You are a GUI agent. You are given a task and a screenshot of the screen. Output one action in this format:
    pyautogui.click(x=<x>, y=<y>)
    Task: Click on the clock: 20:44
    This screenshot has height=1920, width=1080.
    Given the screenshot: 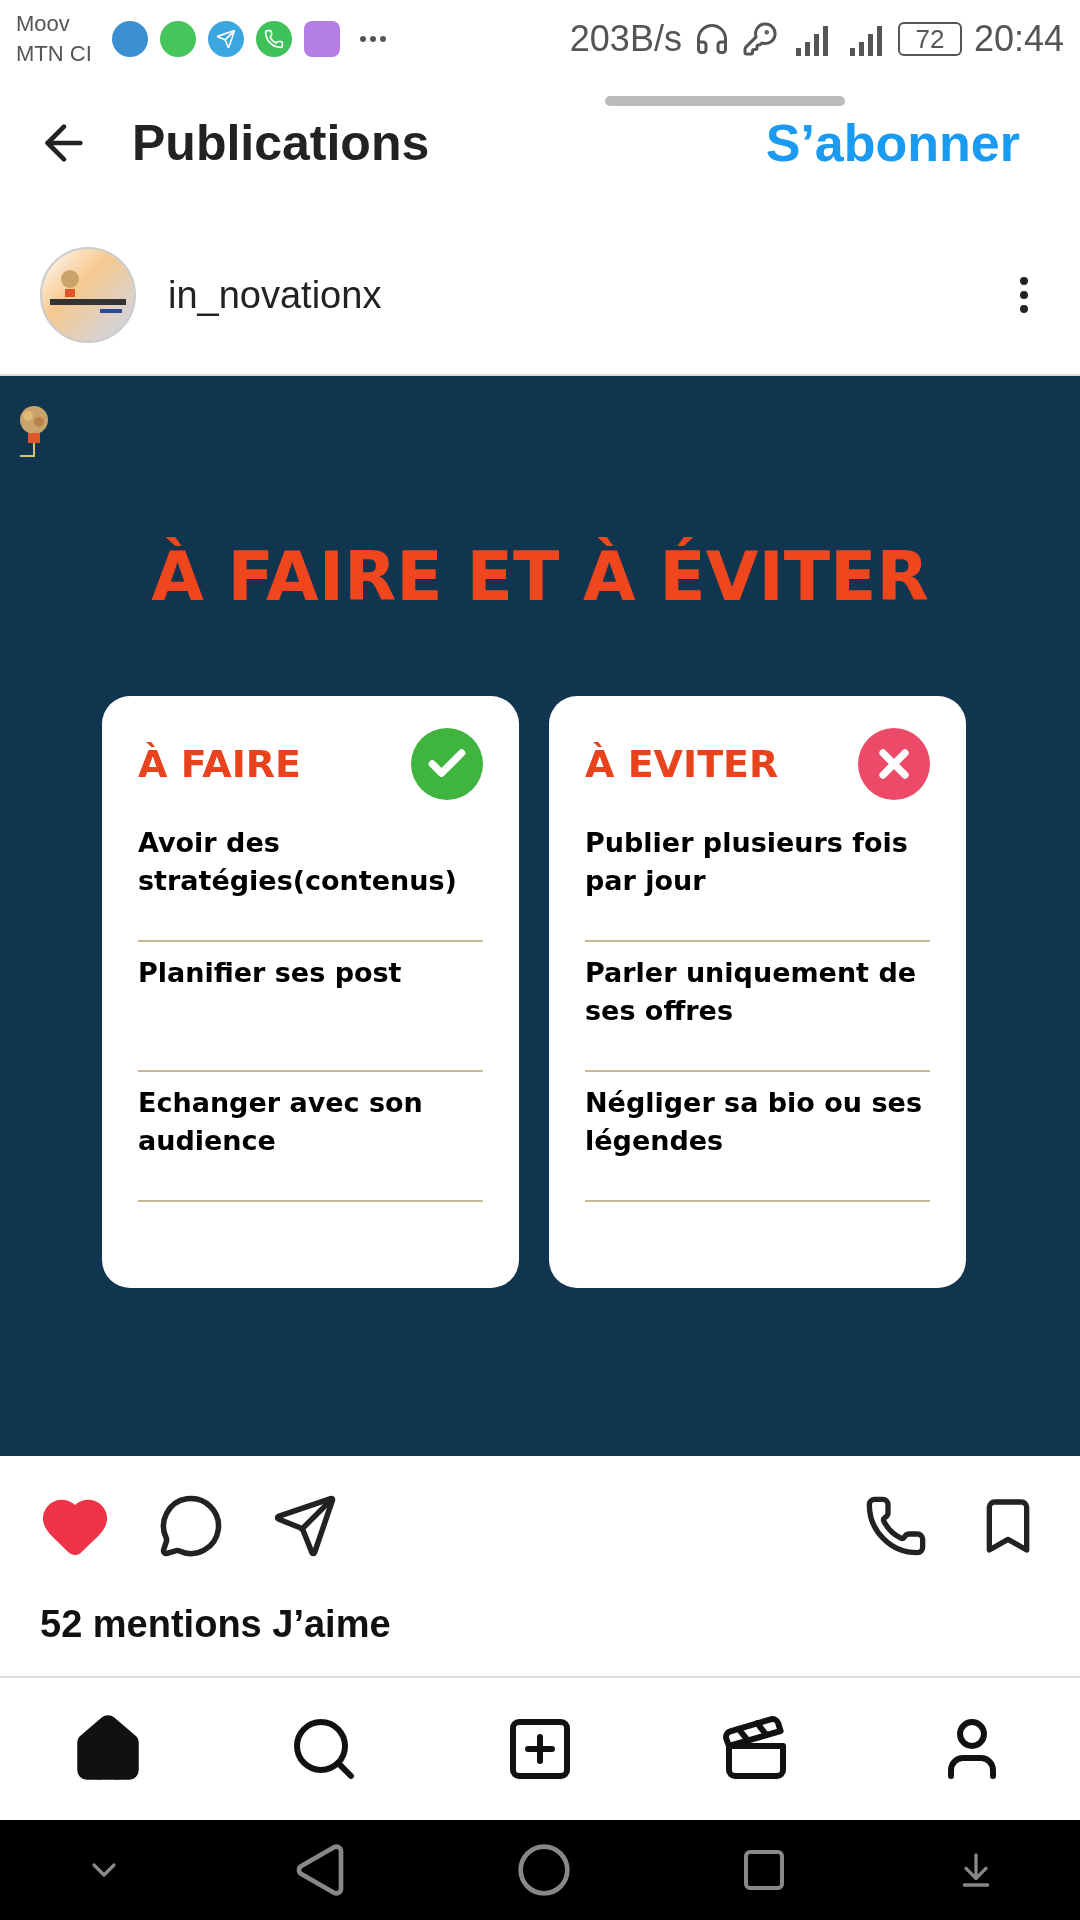 What is the action you would take?
    pyautogui.click(x=1018, y=39)
    